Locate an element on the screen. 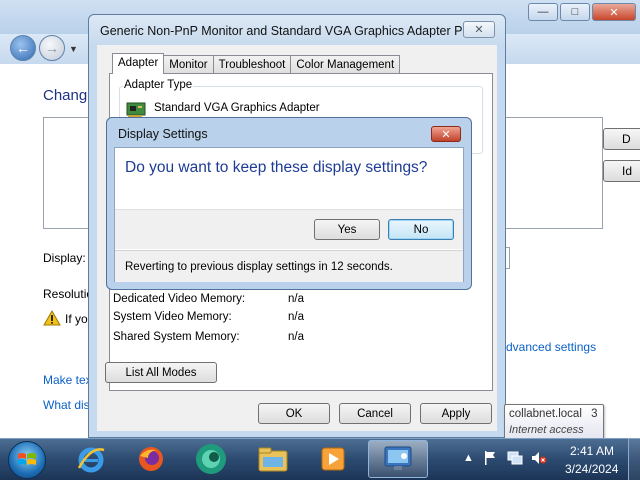  adapter-type-label: Adapter Type is located at coordinates (158, 85).